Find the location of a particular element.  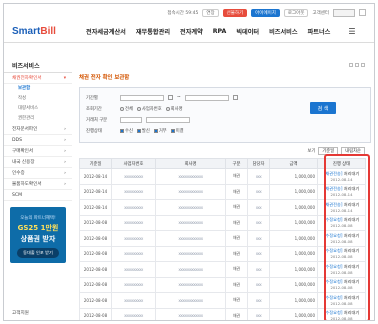

table-header: 기준일 사업자번호 회사명 구분 담당자 금액 진행 상태 is located at coordinates (222, 163).